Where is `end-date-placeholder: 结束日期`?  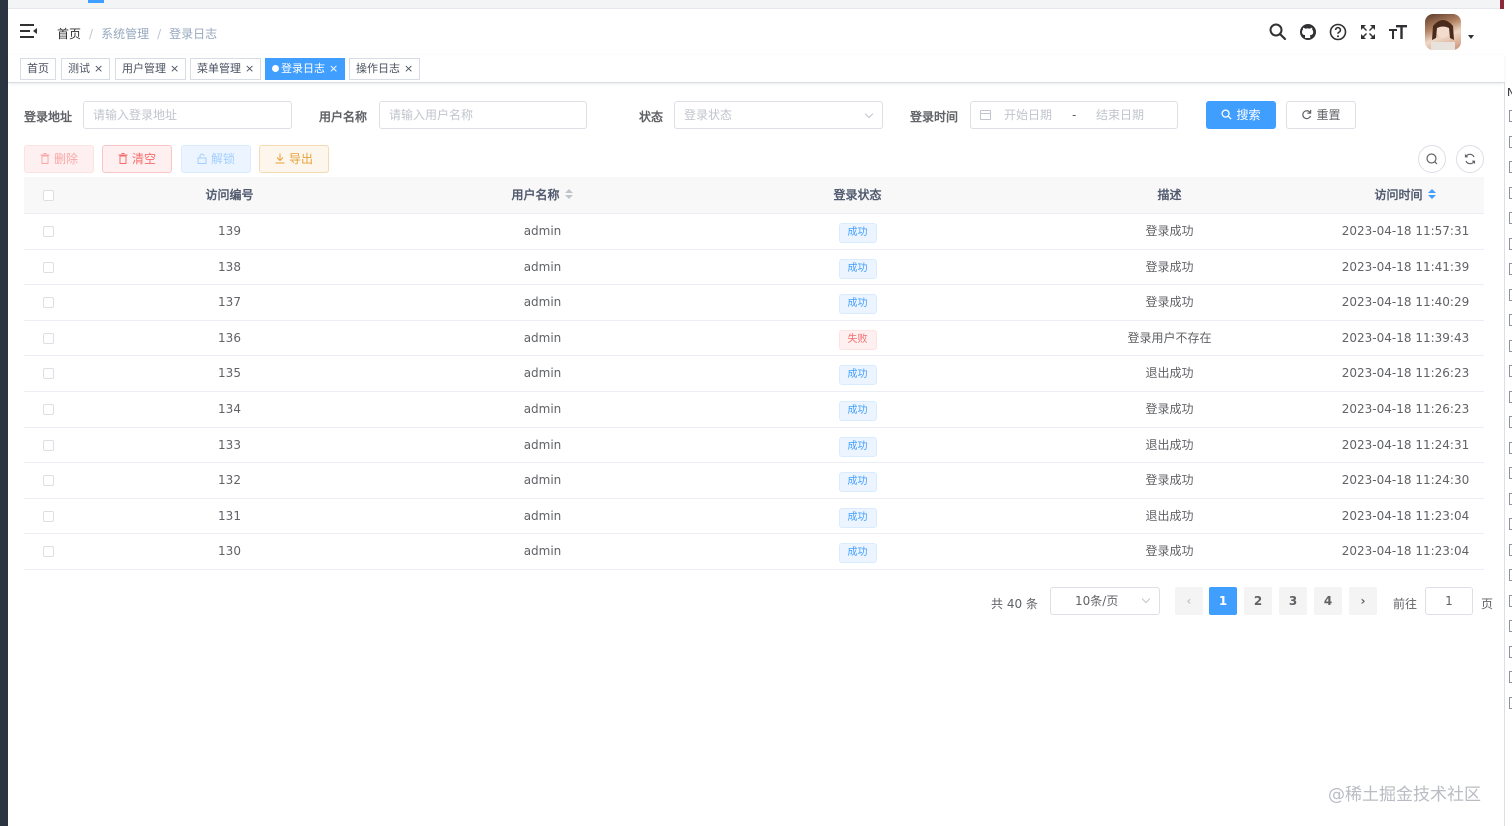 end-date-placeholder: 结束日期 is located at coordinates (1120, 115).